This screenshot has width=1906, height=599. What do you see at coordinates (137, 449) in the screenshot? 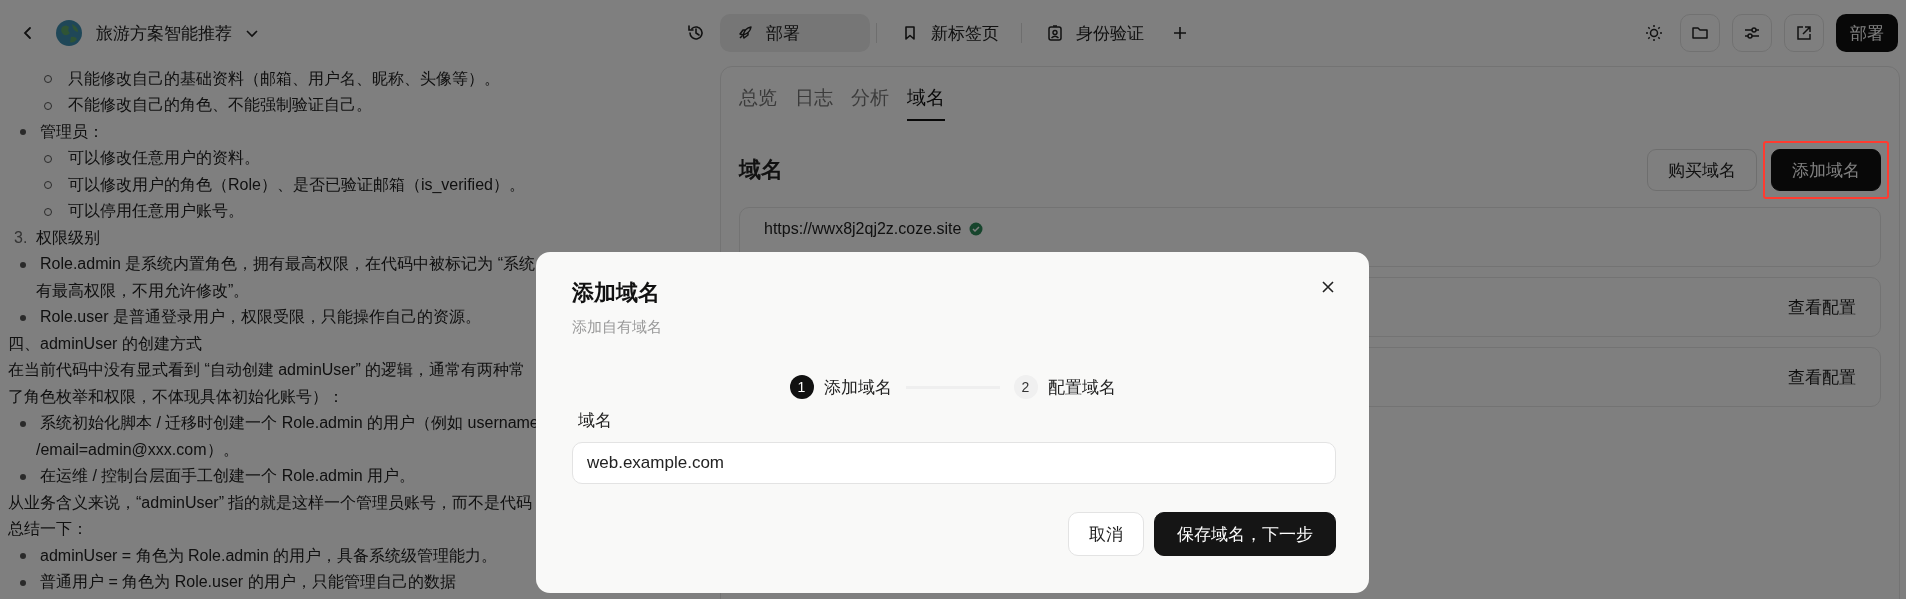
I see `document-text: /email=admin@xxx.com）。` at bounding box center [137, 449].